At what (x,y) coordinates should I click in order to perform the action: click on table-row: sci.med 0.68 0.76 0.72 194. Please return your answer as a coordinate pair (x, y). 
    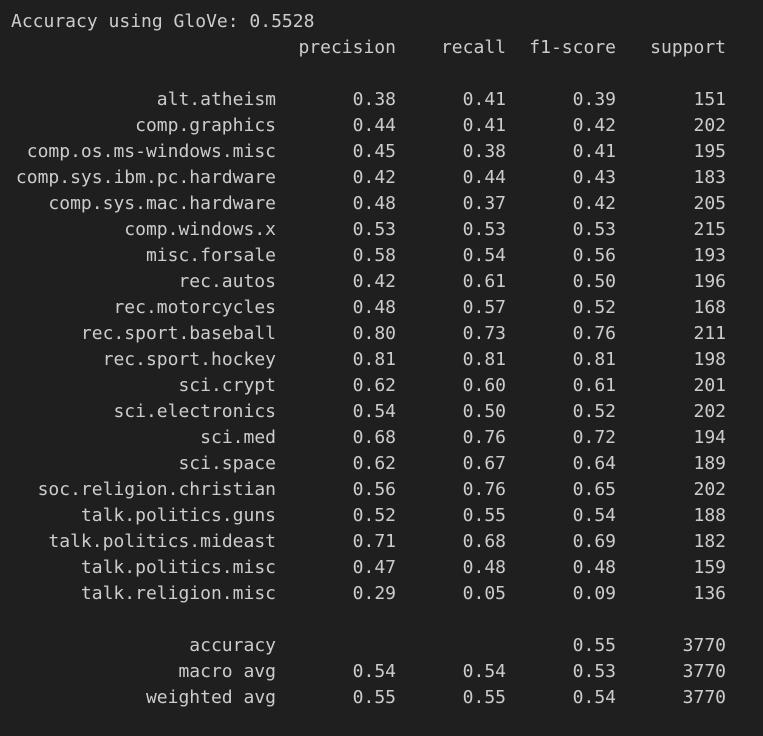
    Looking at the image, I should click on (381, 438).